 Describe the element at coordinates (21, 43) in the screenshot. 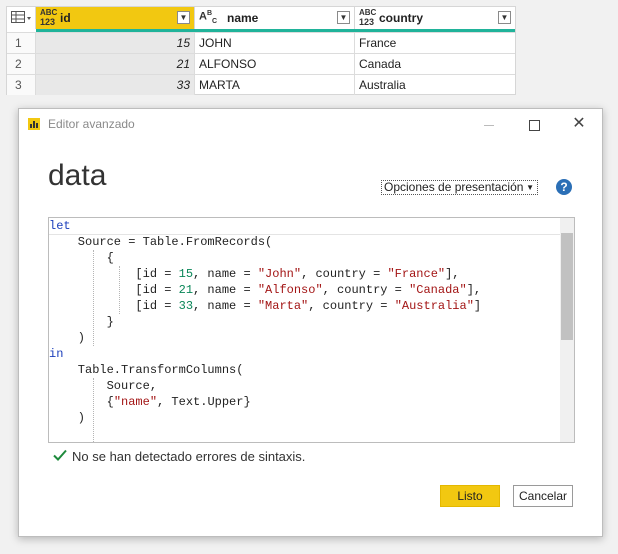

I see `row-number: 1` at that location.